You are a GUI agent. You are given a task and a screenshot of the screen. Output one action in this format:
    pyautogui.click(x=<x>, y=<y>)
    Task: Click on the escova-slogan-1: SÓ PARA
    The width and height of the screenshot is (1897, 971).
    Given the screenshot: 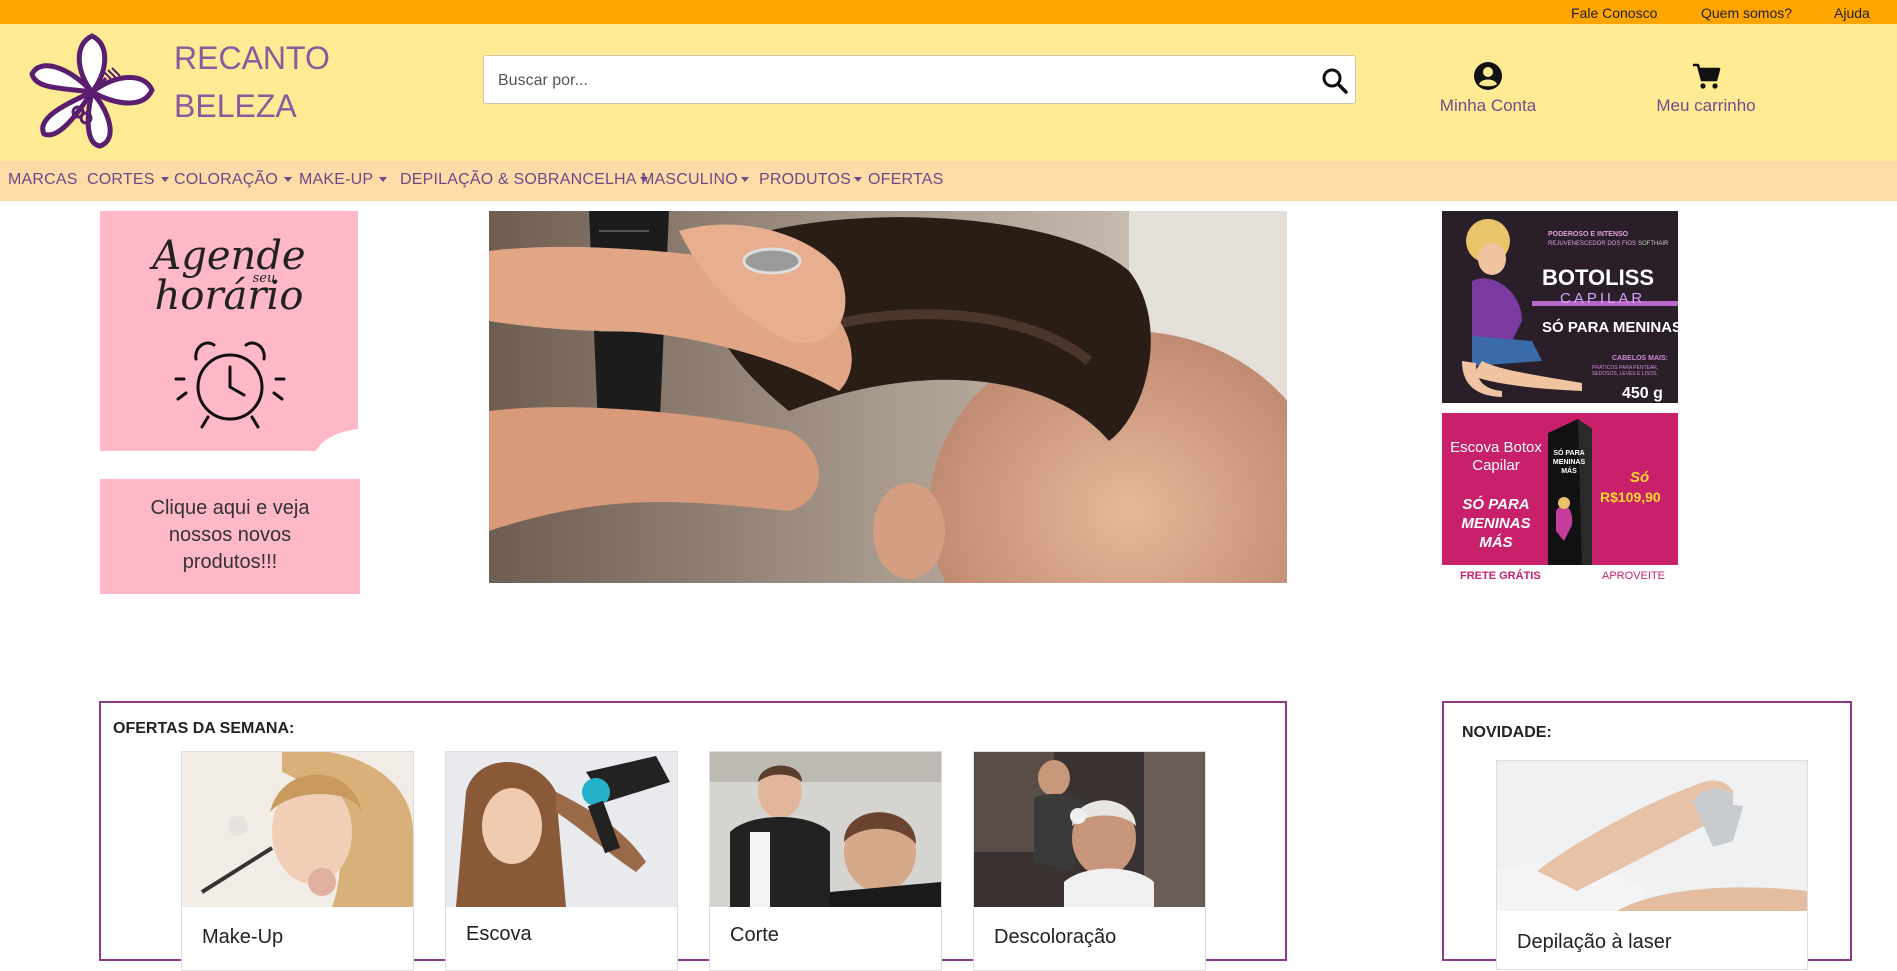 What is the action you would take?
    pyautogui.click(x=1496, y=504)
    